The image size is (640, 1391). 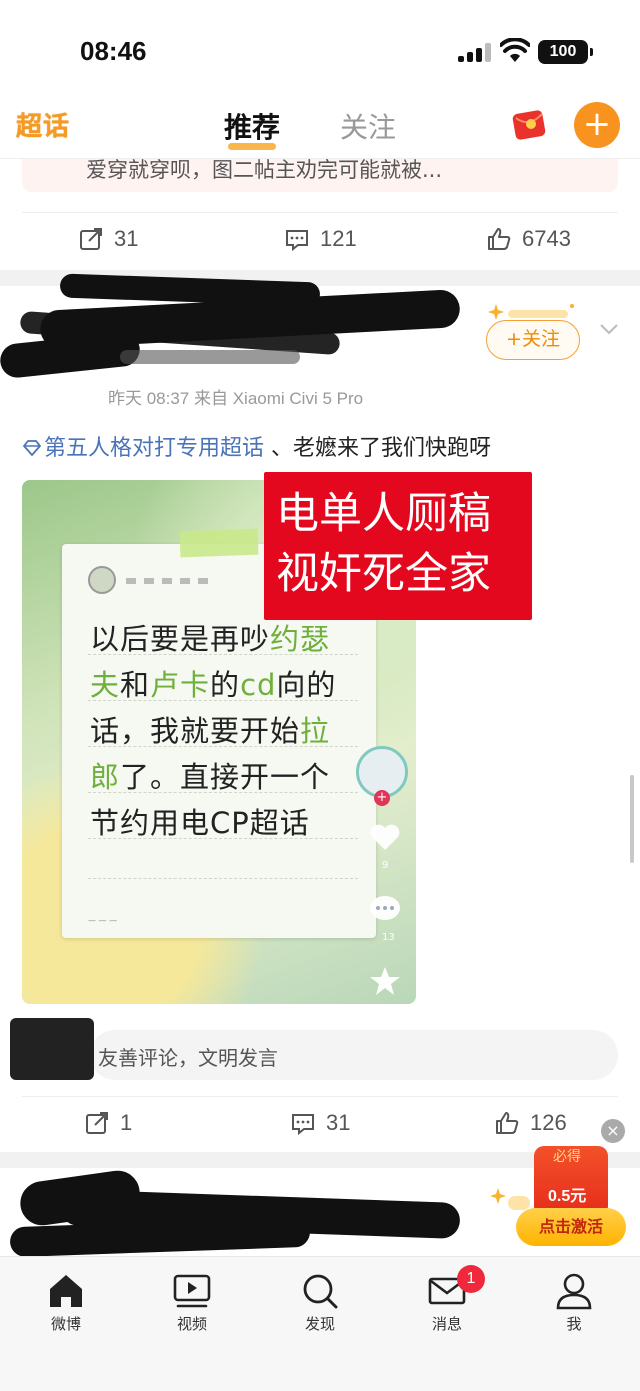 What do you see at coordinates (258, 685) in the screenshot?
I see `note-text: cd` at bounding box center [258, 685].